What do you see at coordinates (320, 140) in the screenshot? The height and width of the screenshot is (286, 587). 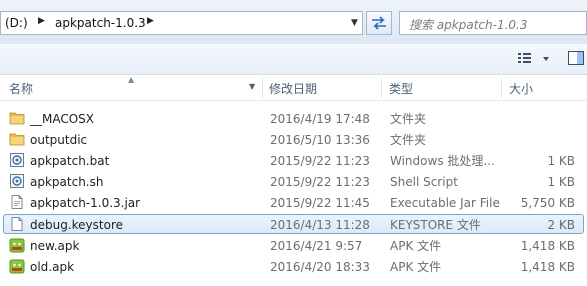 I see `file-date: 2016/5/10 13:36` at bounding box center [320, 140].